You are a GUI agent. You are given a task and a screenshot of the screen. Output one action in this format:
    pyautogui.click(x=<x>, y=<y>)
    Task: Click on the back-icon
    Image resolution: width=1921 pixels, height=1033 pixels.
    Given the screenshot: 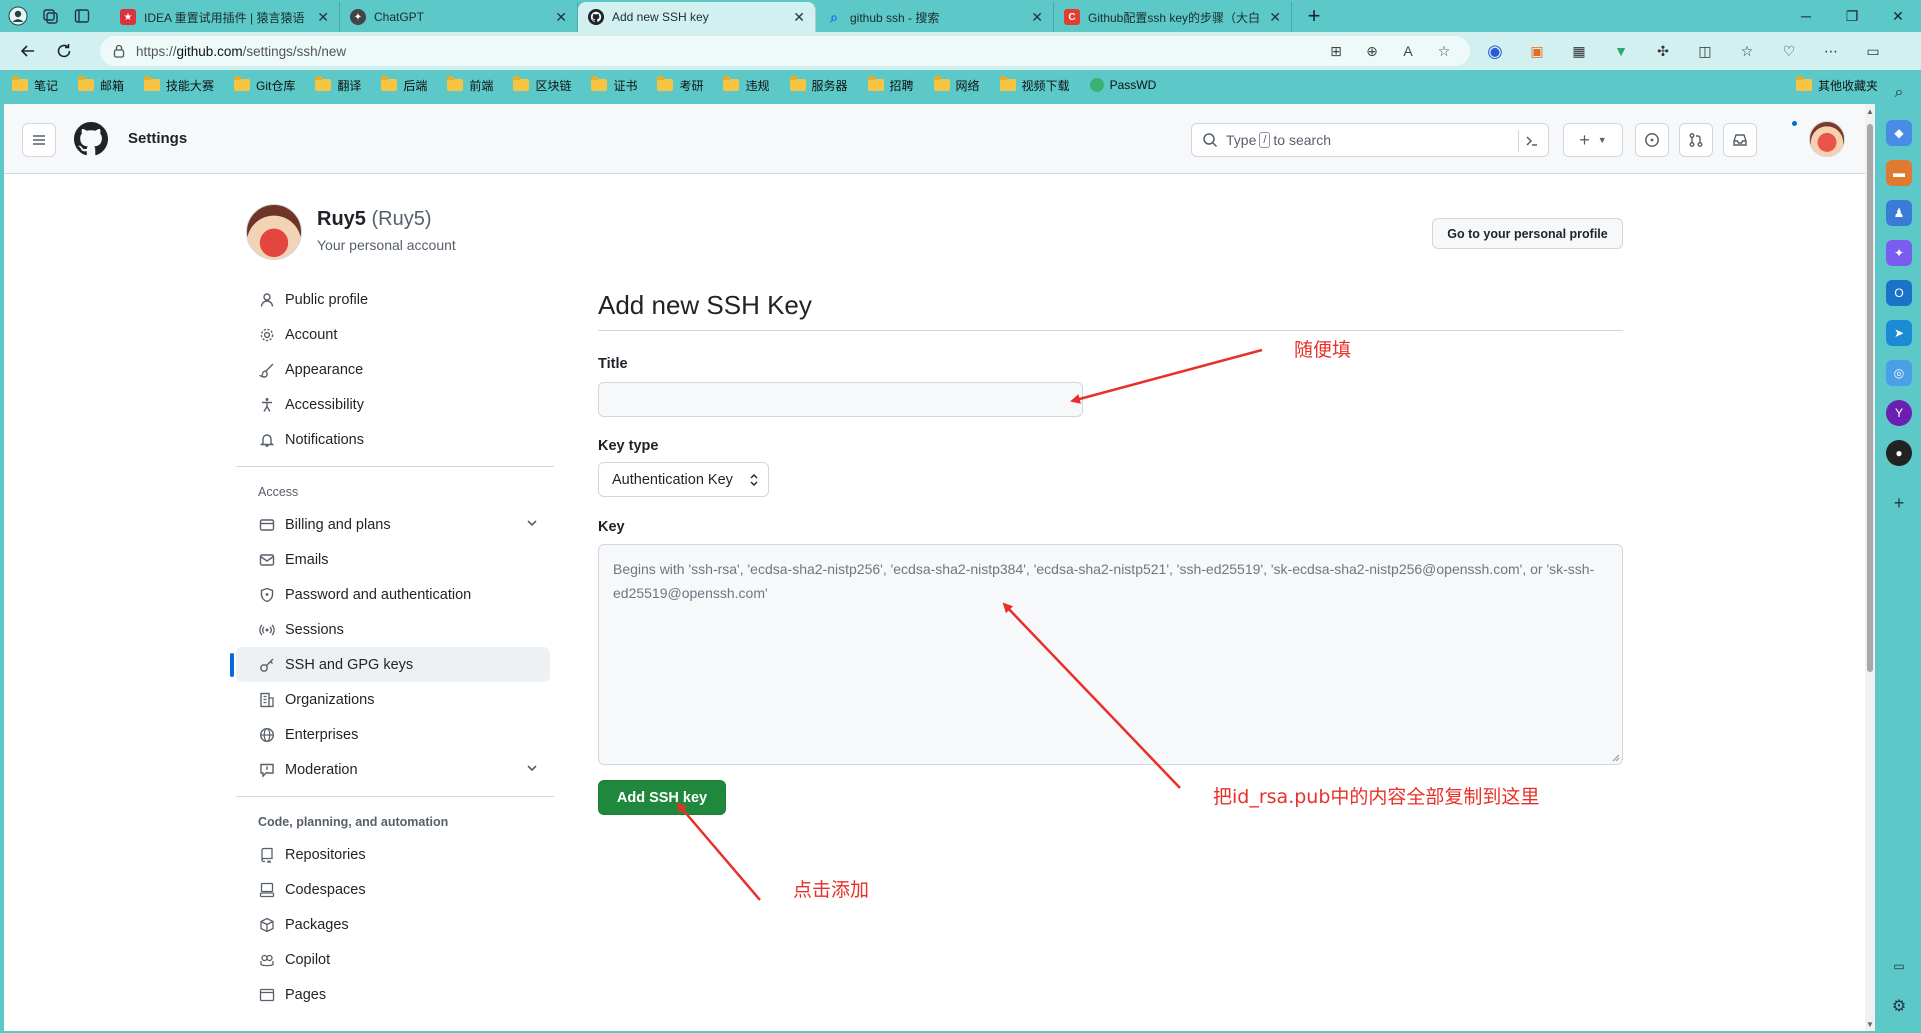 What is the action you would take?
    pyautogui.click(x=28, y=51)
    